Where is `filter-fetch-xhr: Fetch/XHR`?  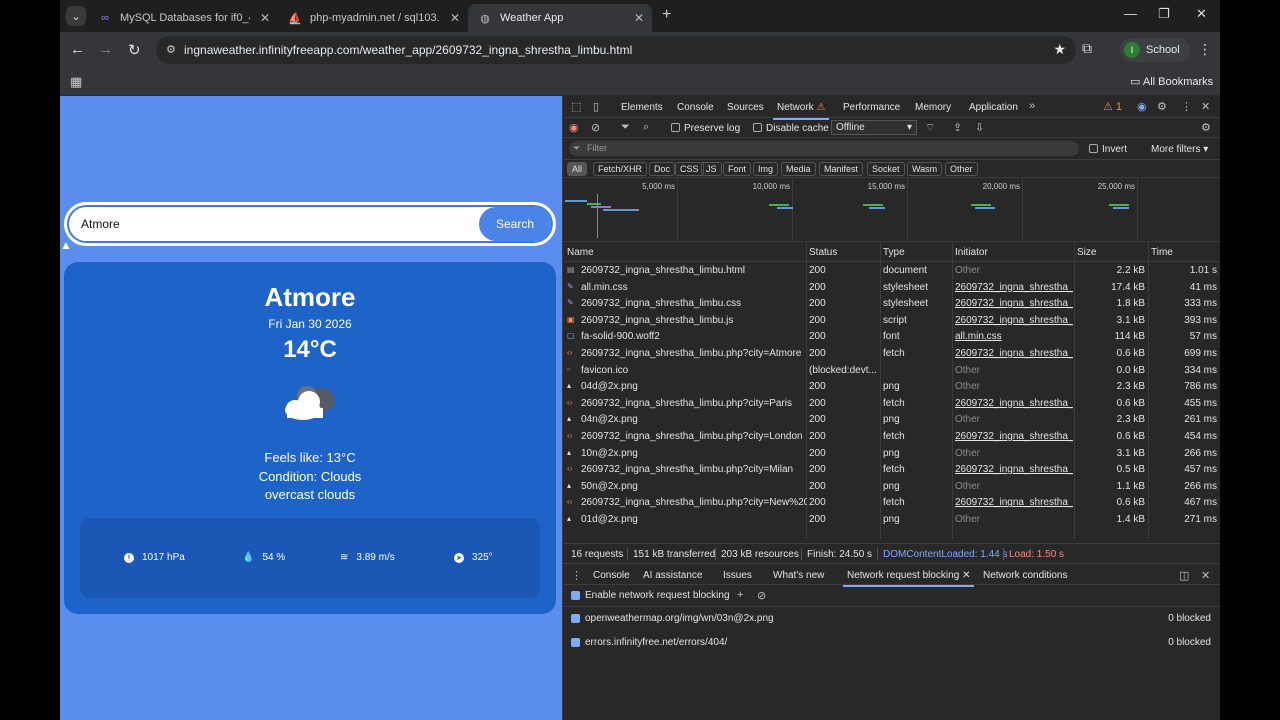 filter-fetch-xhr: Fetch/XHR is located at coordinates (620, 169).